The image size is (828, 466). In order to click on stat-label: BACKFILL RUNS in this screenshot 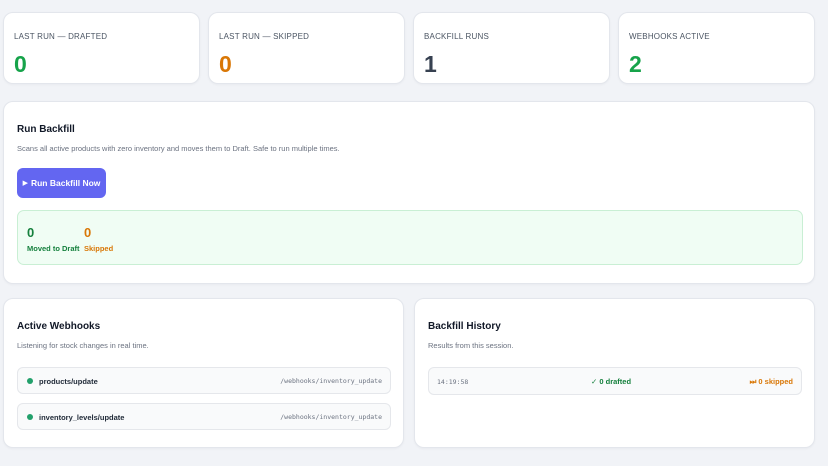, I will do `click(456, 36)`.